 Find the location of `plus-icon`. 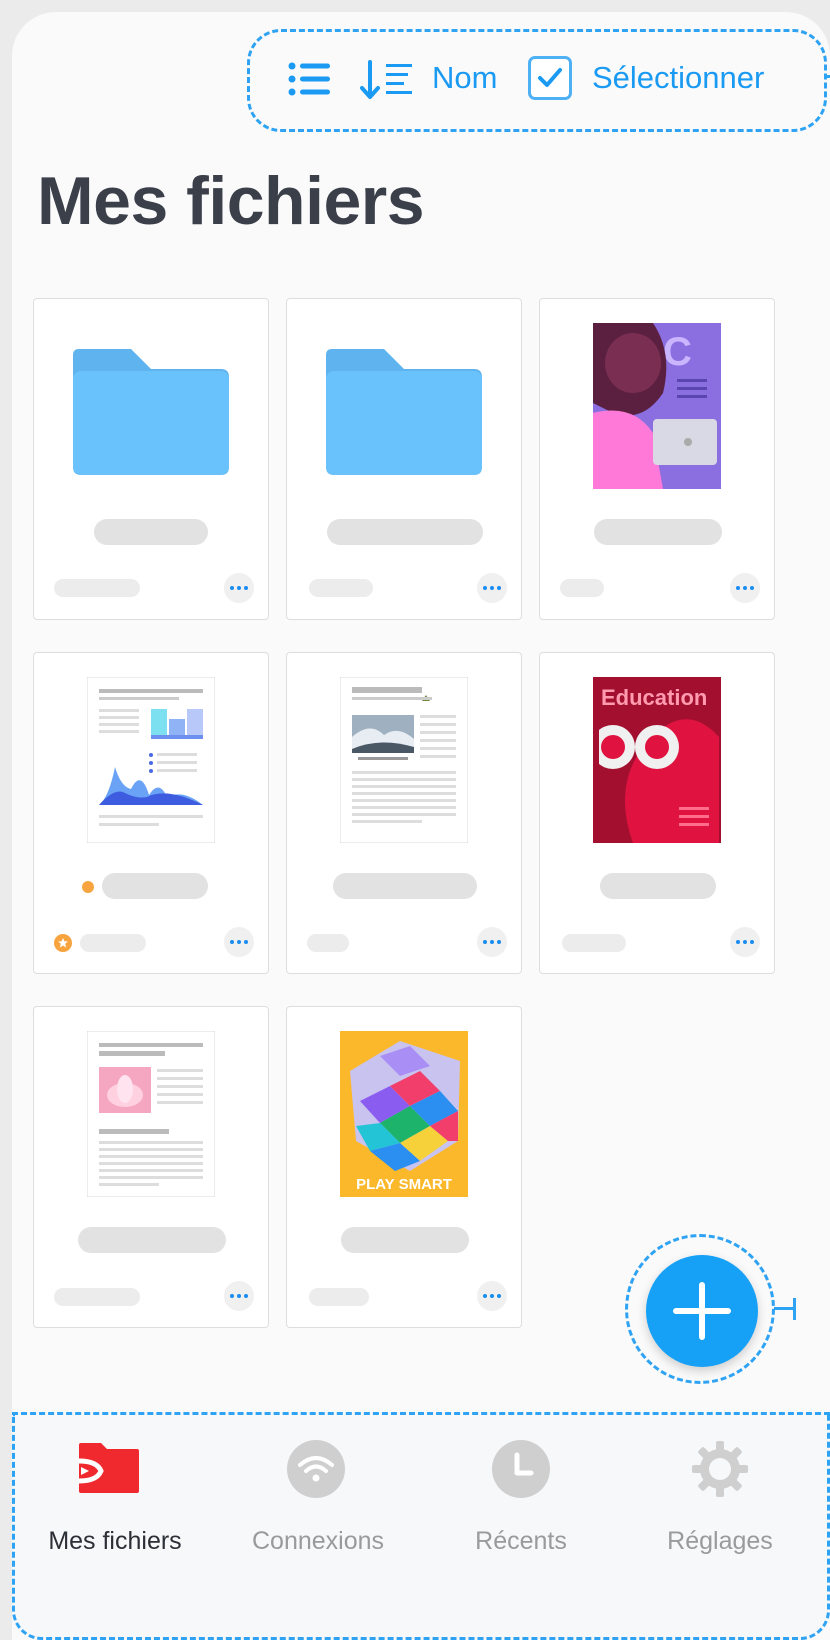

plus-icon is located at coordinates (702, 1311).